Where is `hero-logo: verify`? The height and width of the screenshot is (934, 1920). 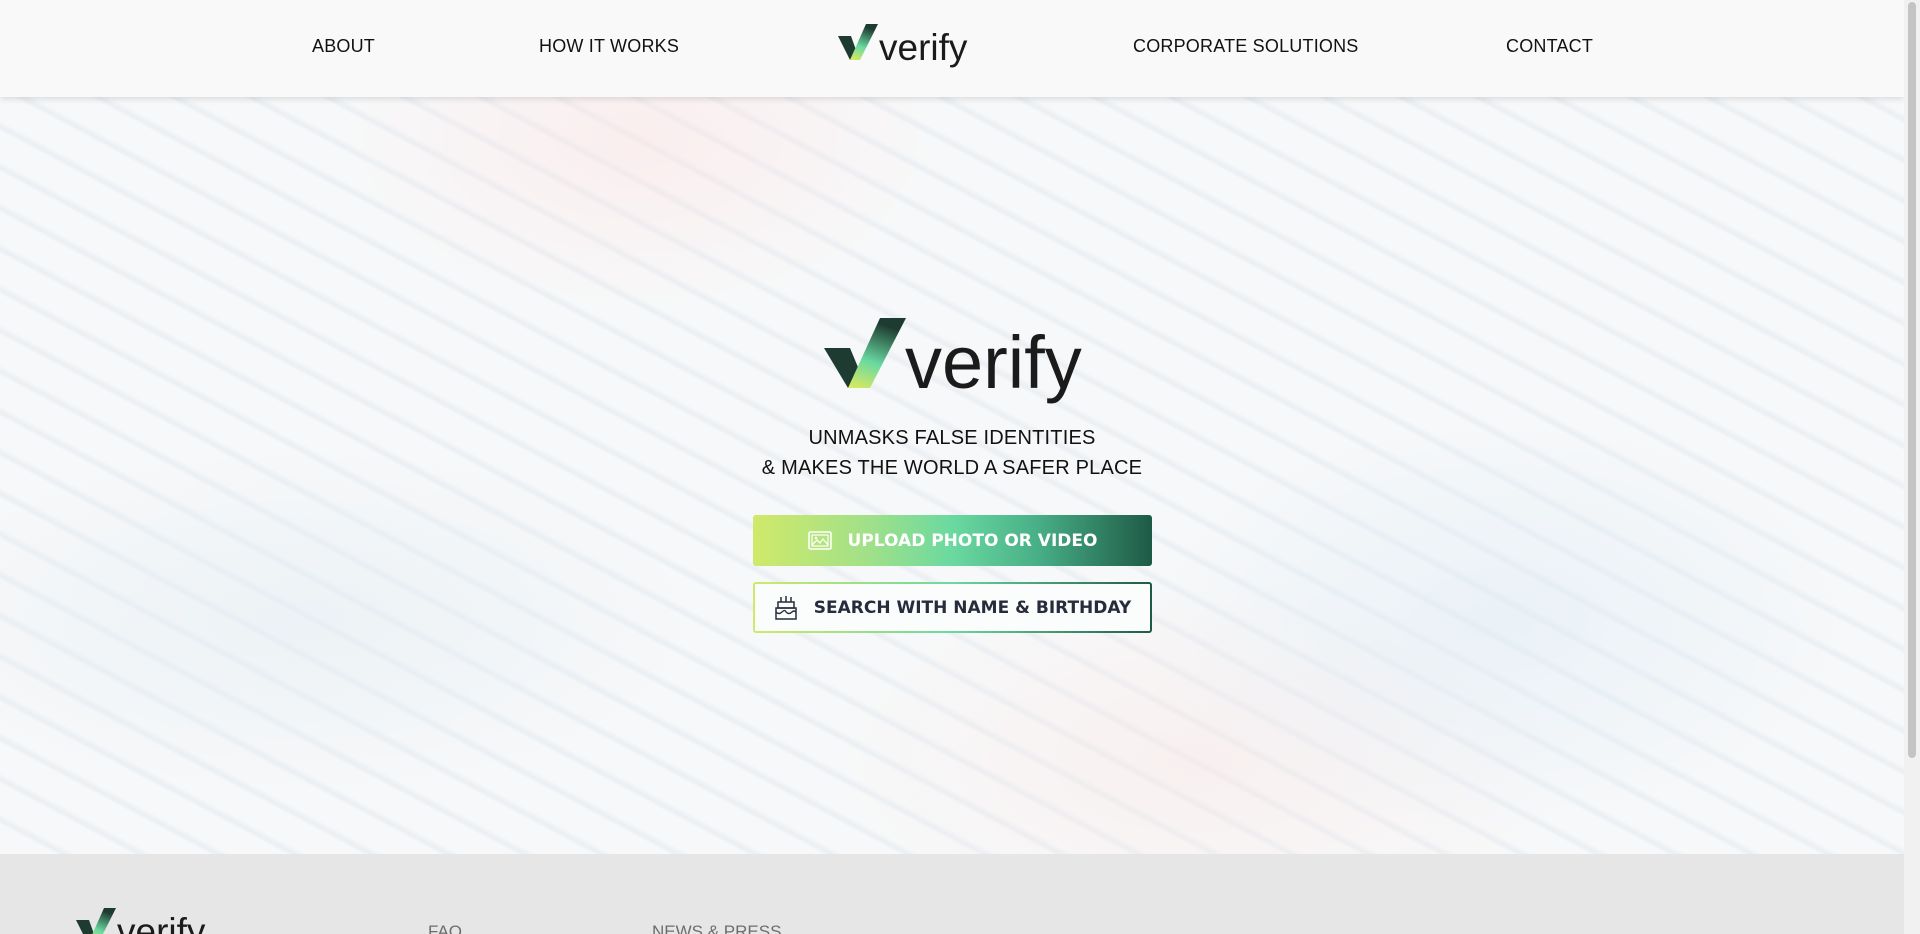 hero-logo: verify is located at coordinates (953, 361).